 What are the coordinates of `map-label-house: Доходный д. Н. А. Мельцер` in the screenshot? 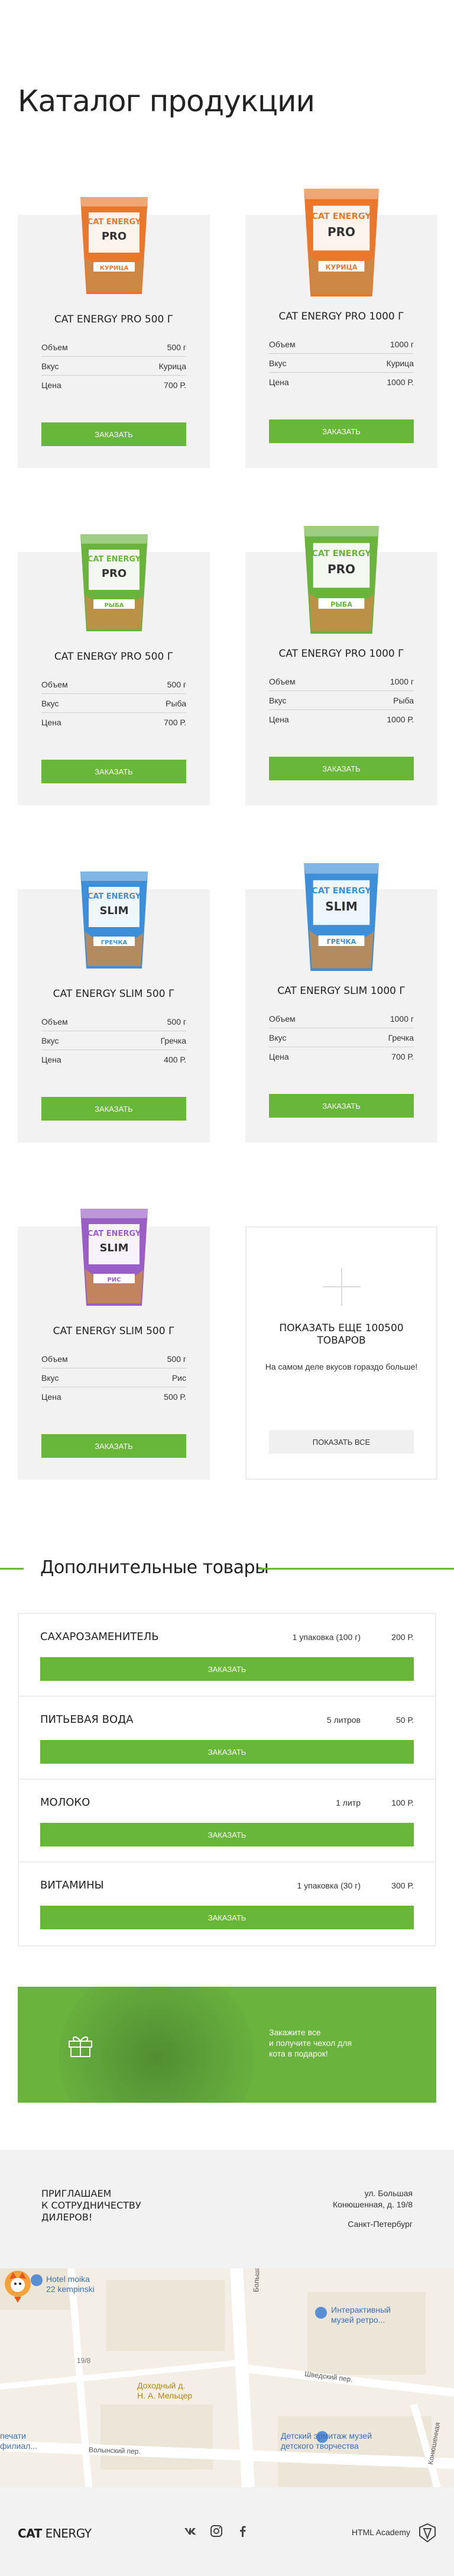 It's located at (165, 2391).